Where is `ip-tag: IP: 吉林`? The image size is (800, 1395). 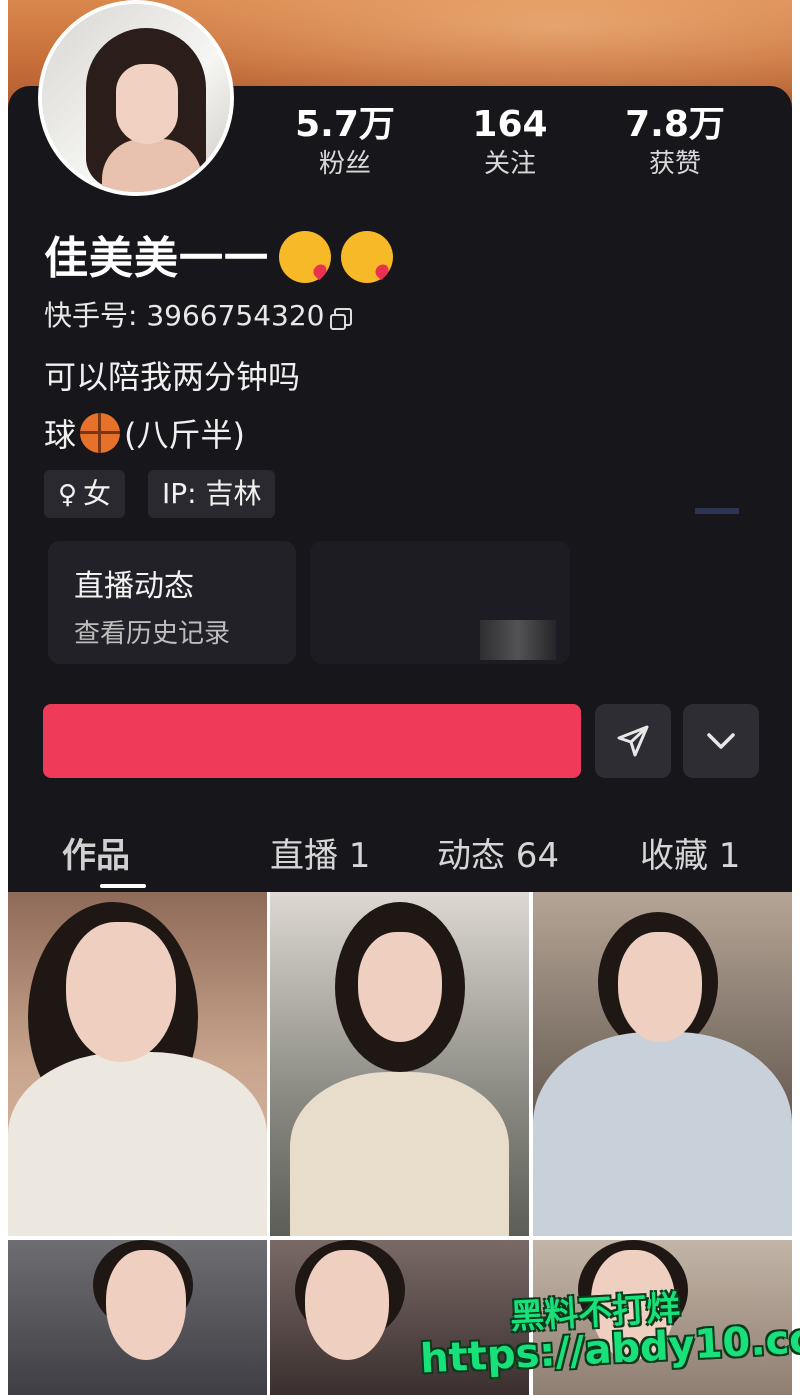
ip-tag: IP: 吉林 is located at coordinates (212, 494).